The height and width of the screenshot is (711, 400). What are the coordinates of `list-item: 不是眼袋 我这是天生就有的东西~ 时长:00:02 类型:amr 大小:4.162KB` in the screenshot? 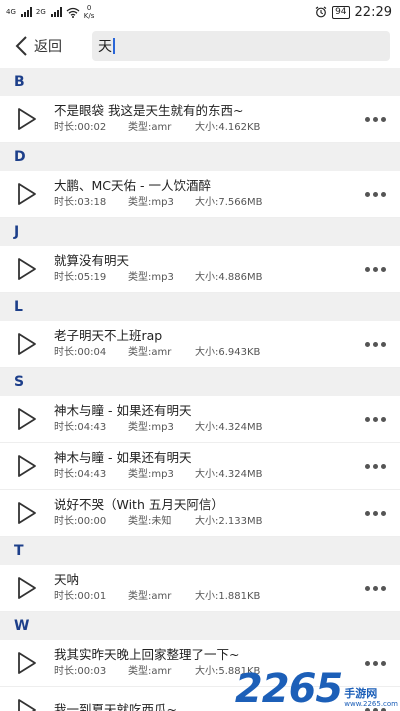 It's located at (200, 119).